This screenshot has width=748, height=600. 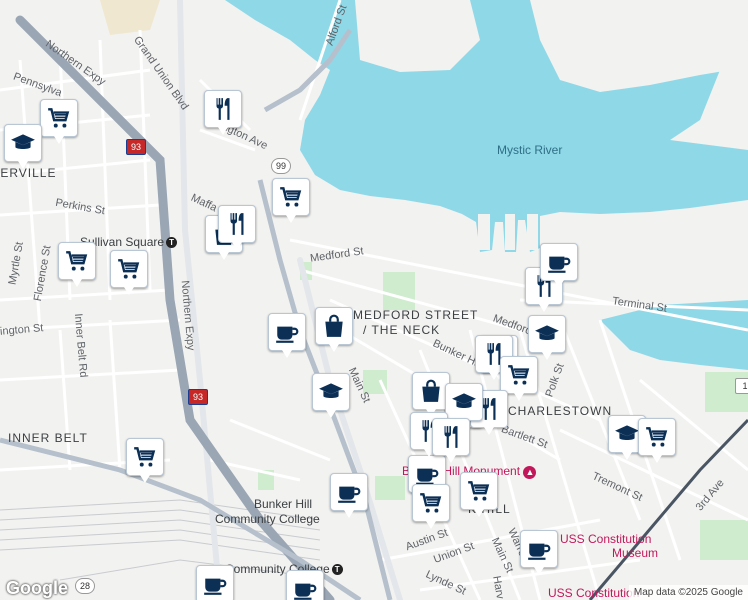 What do you see at coordinates (530, 150) in the screenshot?
I see `mystic-river-label: Mystic River` at bounding box center [530, 150].